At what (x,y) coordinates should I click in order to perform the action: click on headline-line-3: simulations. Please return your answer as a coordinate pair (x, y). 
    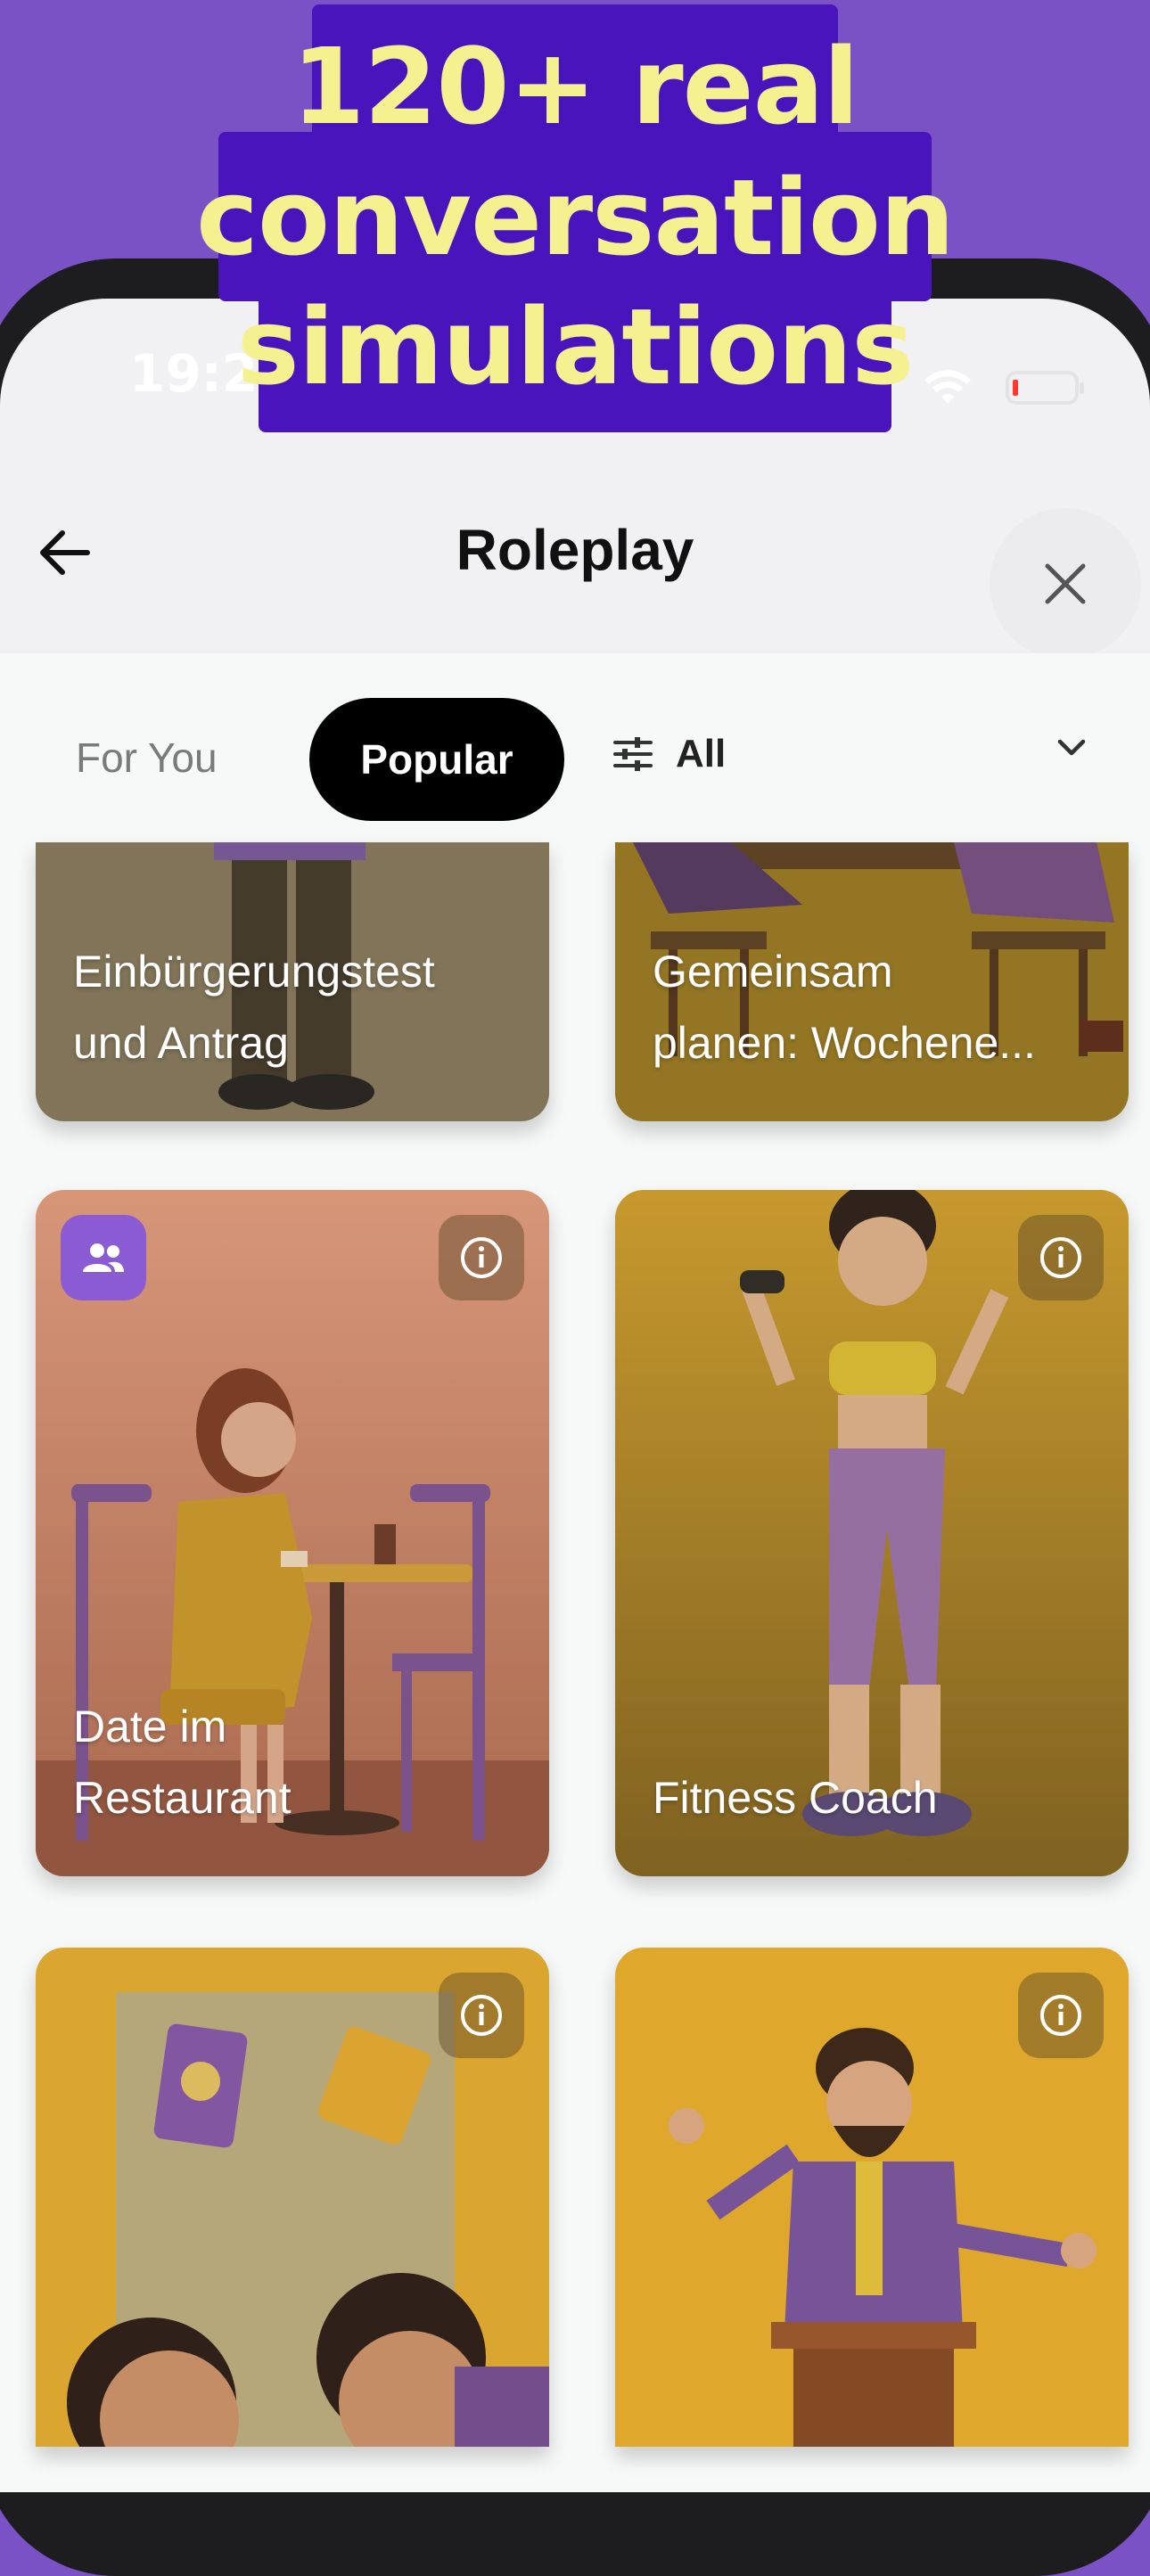
    Looking at the image, I should click on (575, 346).